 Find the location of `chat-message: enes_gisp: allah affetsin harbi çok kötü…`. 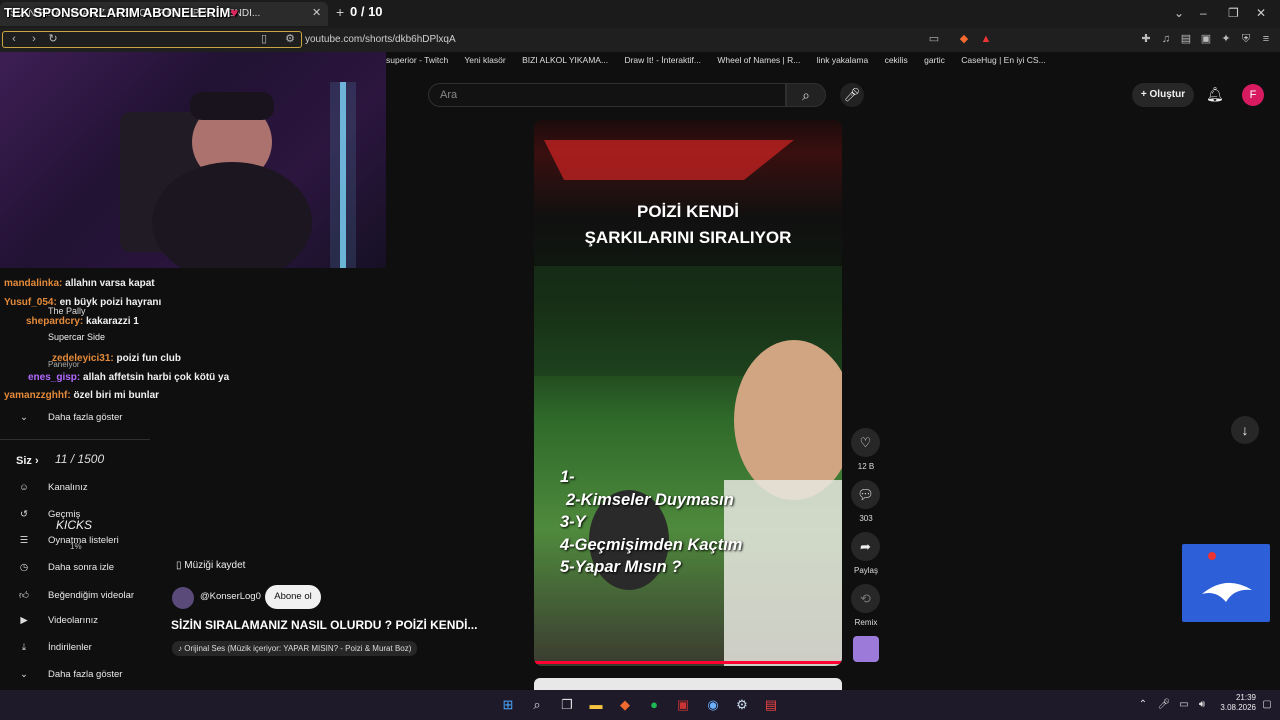

chat-message: enes_gisp: allah affetsin harbi çok kötü… is located at coordinates (129, 377).